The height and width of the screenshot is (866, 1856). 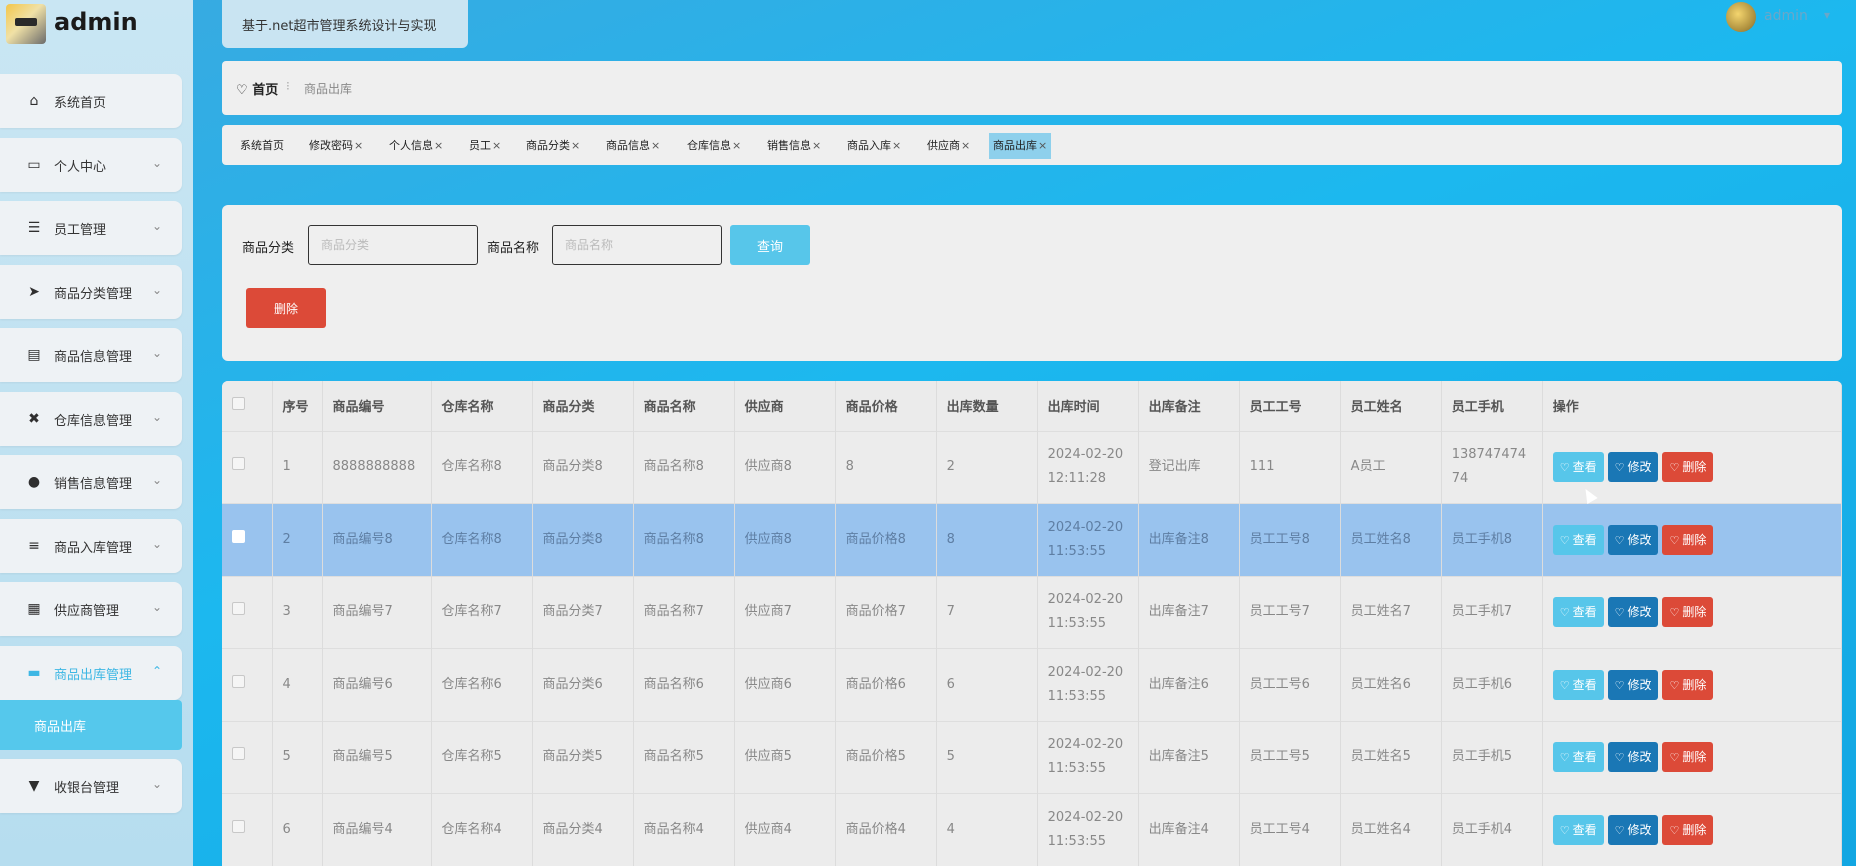 What do you see at coordinates (1639, 467) in the screenshot?
I see `edit-button-label: 修改` at bounding box center [1639, 467].